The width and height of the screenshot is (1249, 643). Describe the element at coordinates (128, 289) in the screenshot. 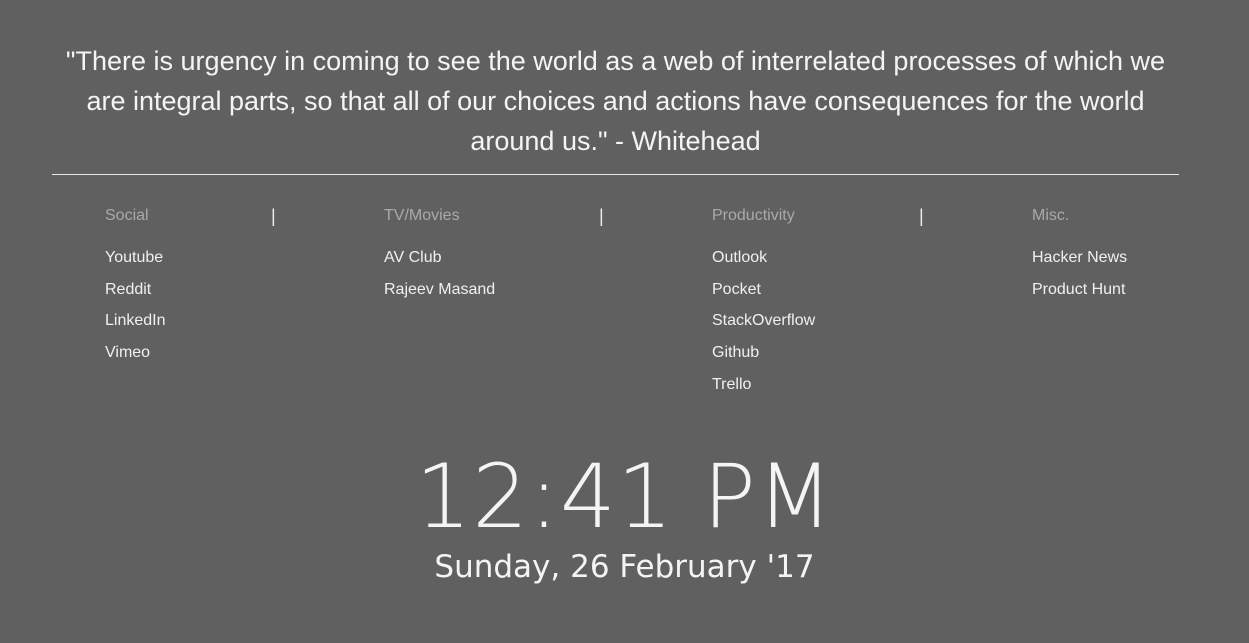

I see `link-reddit: Reddit` at that location.